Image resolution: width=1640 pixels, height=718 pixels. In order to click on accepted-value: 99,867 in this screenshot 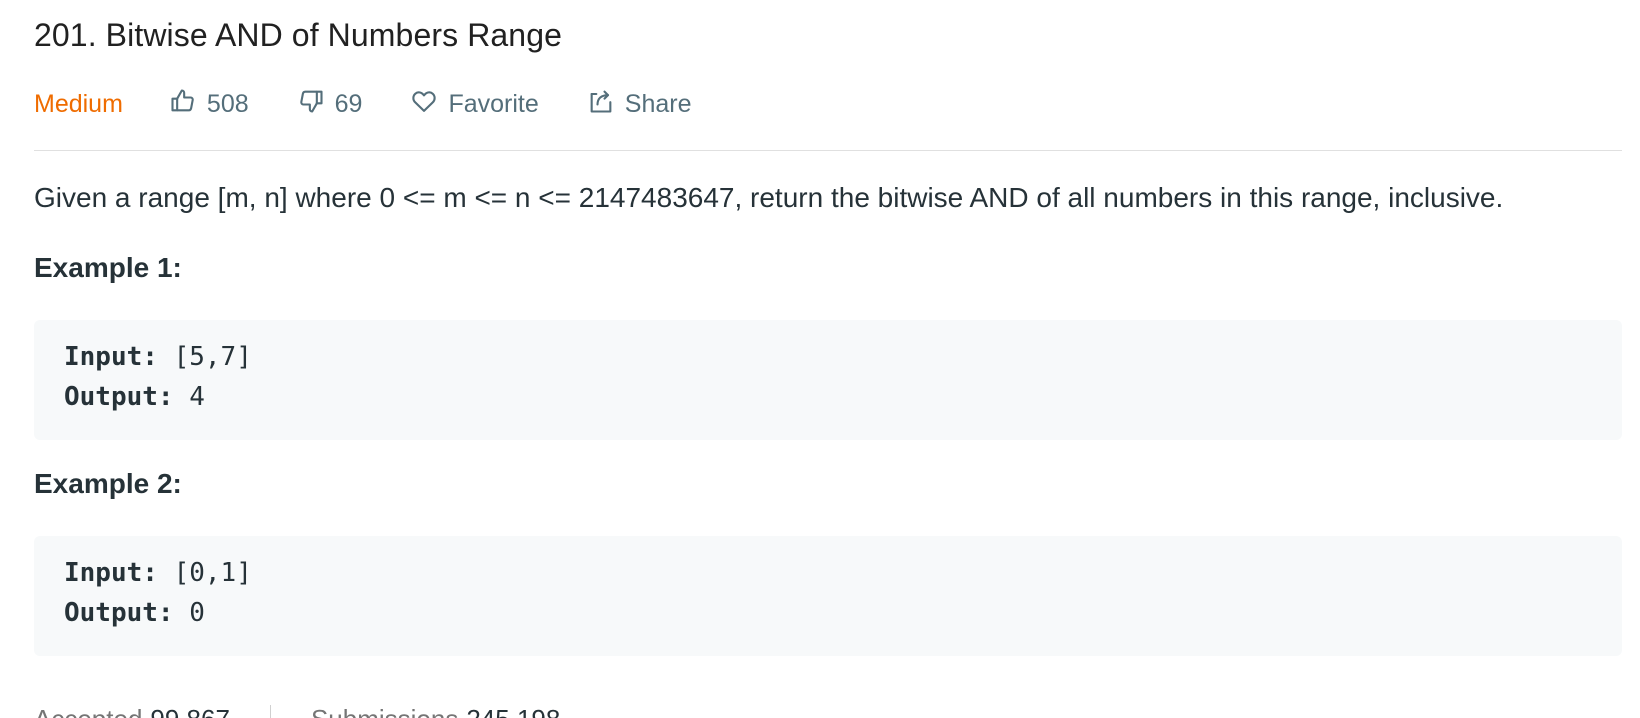, I will do `click(190, 711)`.